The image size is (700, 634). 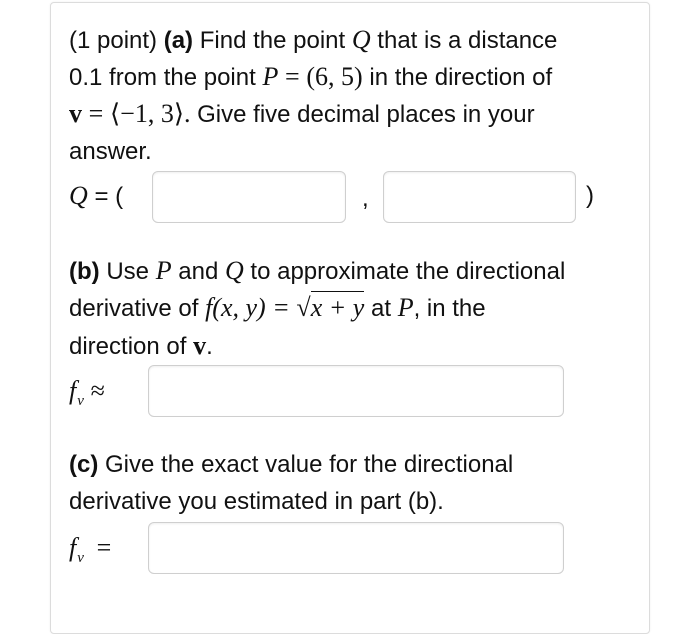 What do you see at coordinates (84, 271) in the screenshot?
I see `part-b-label: (b)` at bounding box center [84, 271].